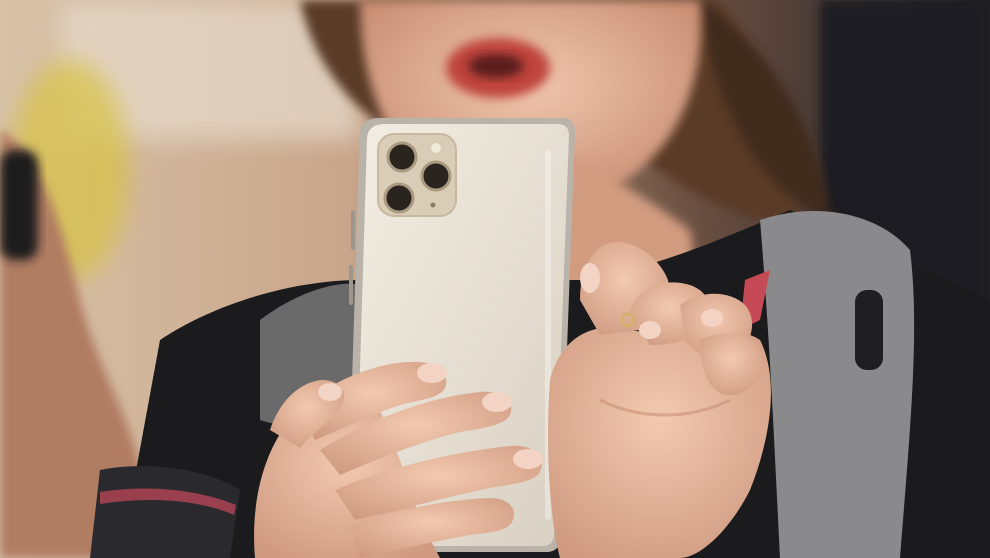 Image resolution: width=990 pixels, height=558 pixels. Describe the element at coordinates (837, 384) in the screenshot. I see `jacket-grey-lapel` at that location.